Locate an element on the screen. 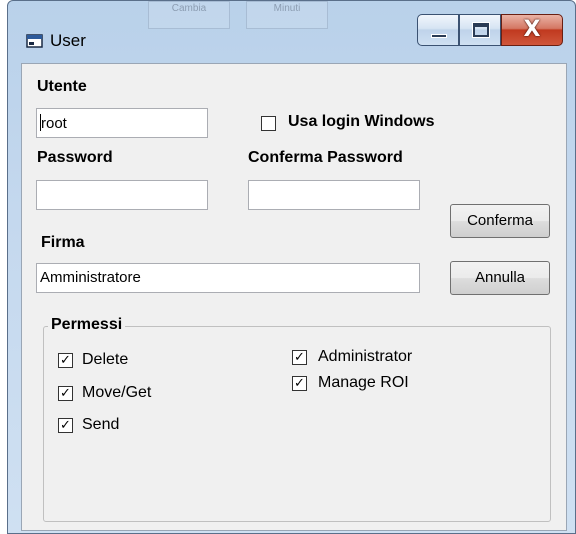 This screenshot has width=576, height=534. user-input: root is located at coordinates (122, 123).